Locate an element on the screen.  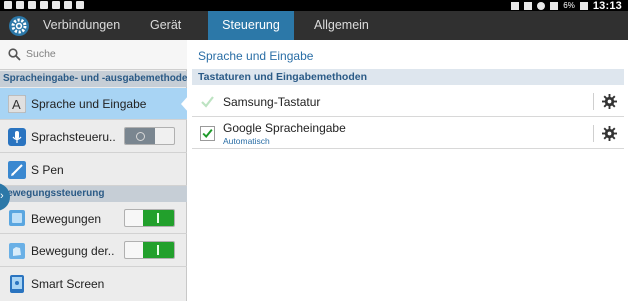
language-a-icon: A is located at coordinates (17, 104).